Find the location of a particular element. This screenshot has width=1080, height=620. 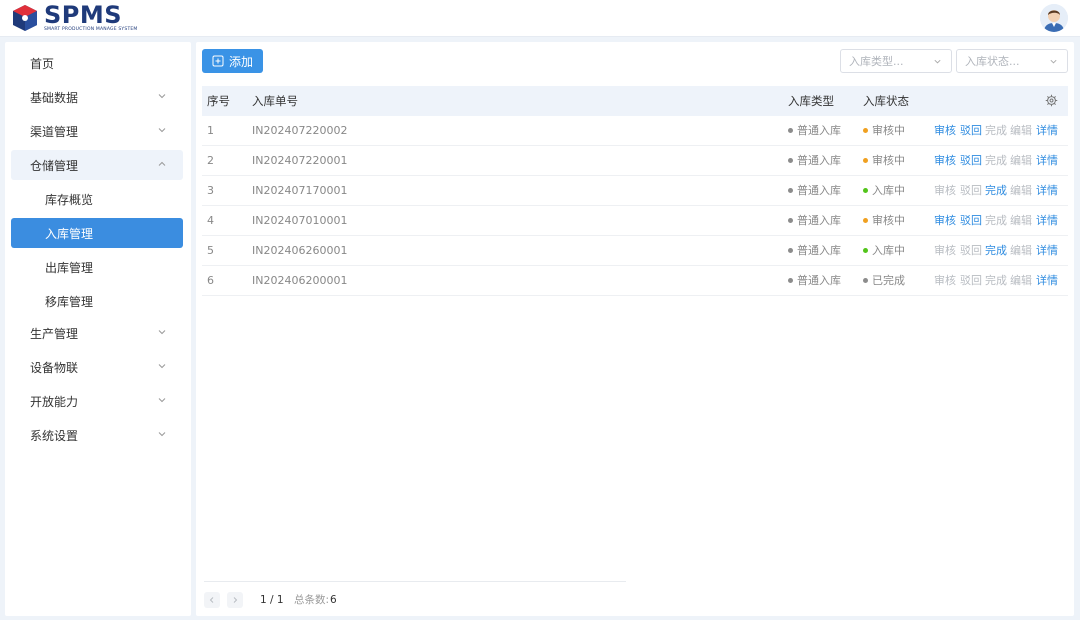

sidebar-item-label: 开放能力 is located at coordinates (54, 401).